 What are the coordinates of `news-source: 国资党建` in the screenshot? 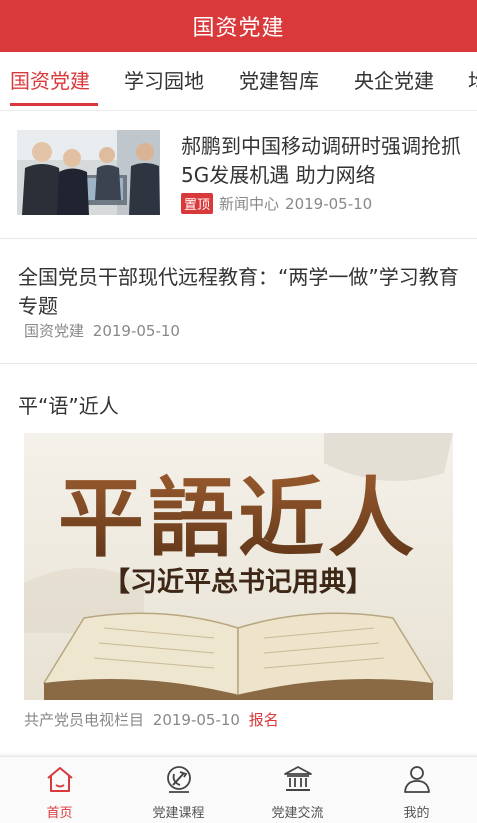 It's located at (54, 331).